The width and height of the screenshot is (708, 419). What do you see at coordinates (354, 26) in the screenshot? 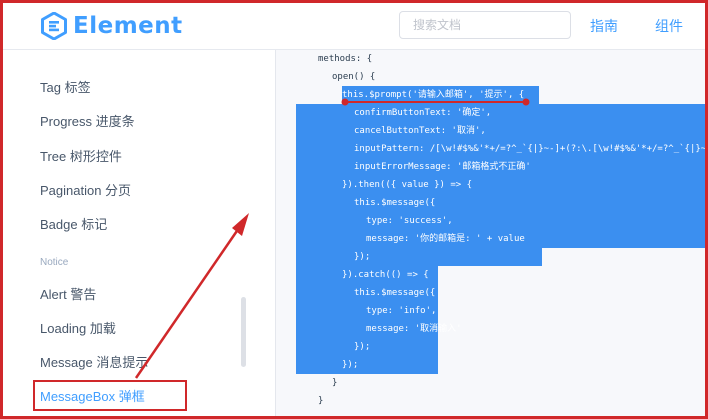
I see `top-header: Element 指南 组件` at bounding box center [354, 26].